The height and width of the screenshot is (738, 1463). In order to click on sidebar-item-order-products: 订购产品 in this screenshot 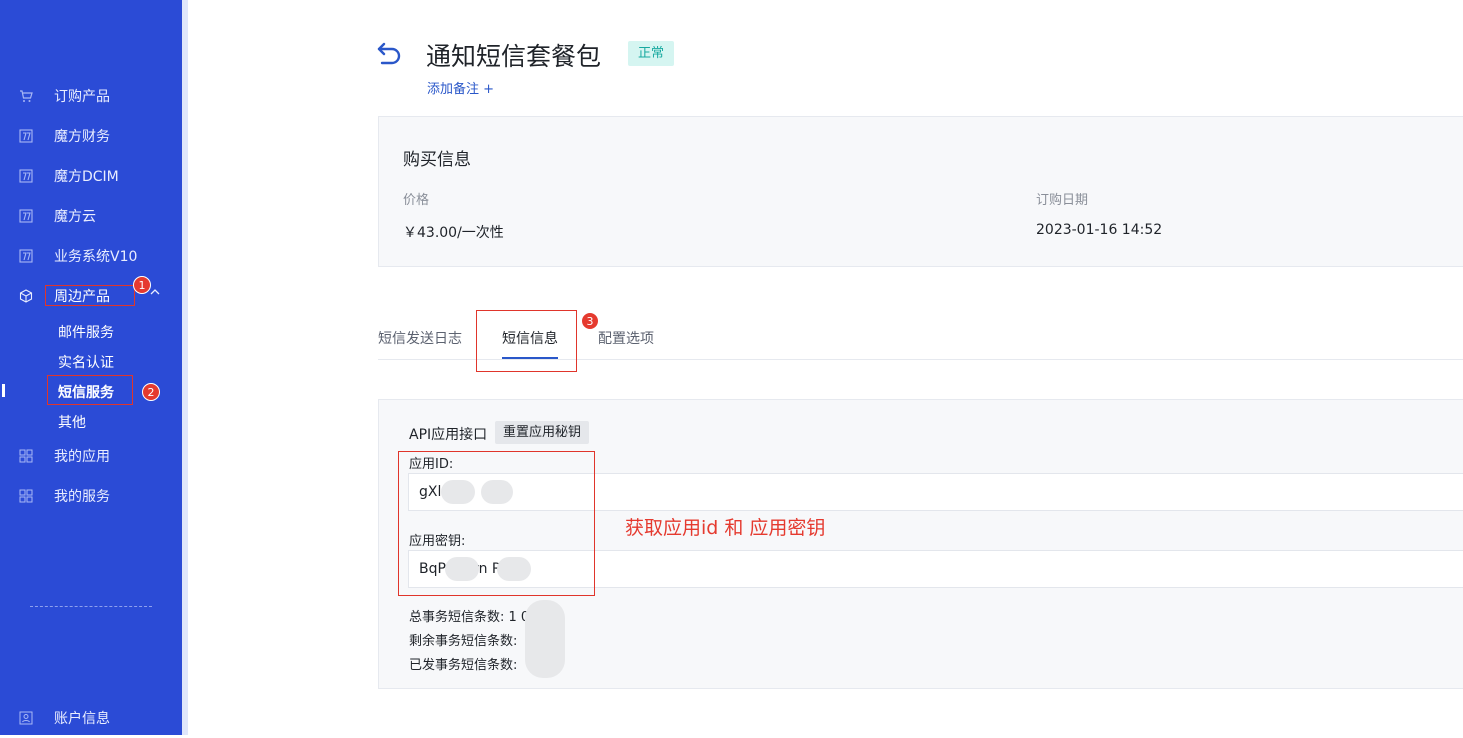, I will do `click(91, 96)`.